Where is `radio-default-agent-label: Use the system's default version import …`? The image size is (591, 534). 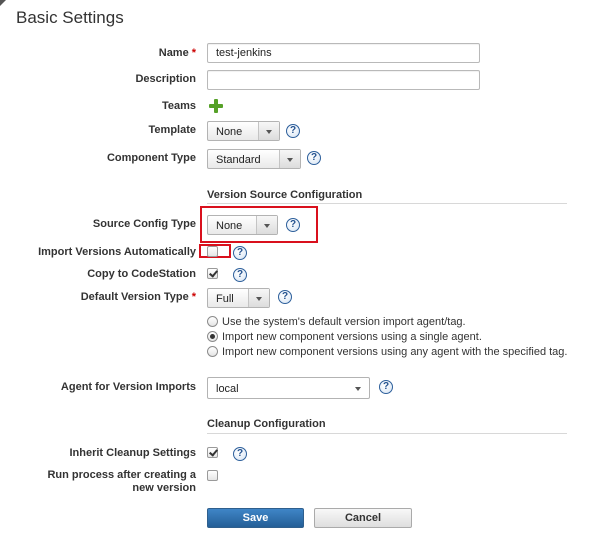 radio-default-agent-label: Use the system's default version import … is located at coordinates (344, 322).